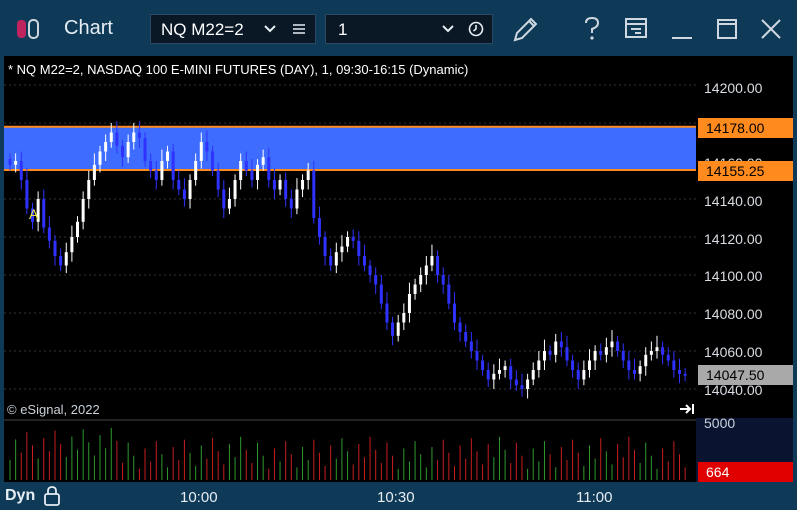  Describe the element at coordinates (745, 472) in the screenshot. I see `volume-badge: 664` at that location.